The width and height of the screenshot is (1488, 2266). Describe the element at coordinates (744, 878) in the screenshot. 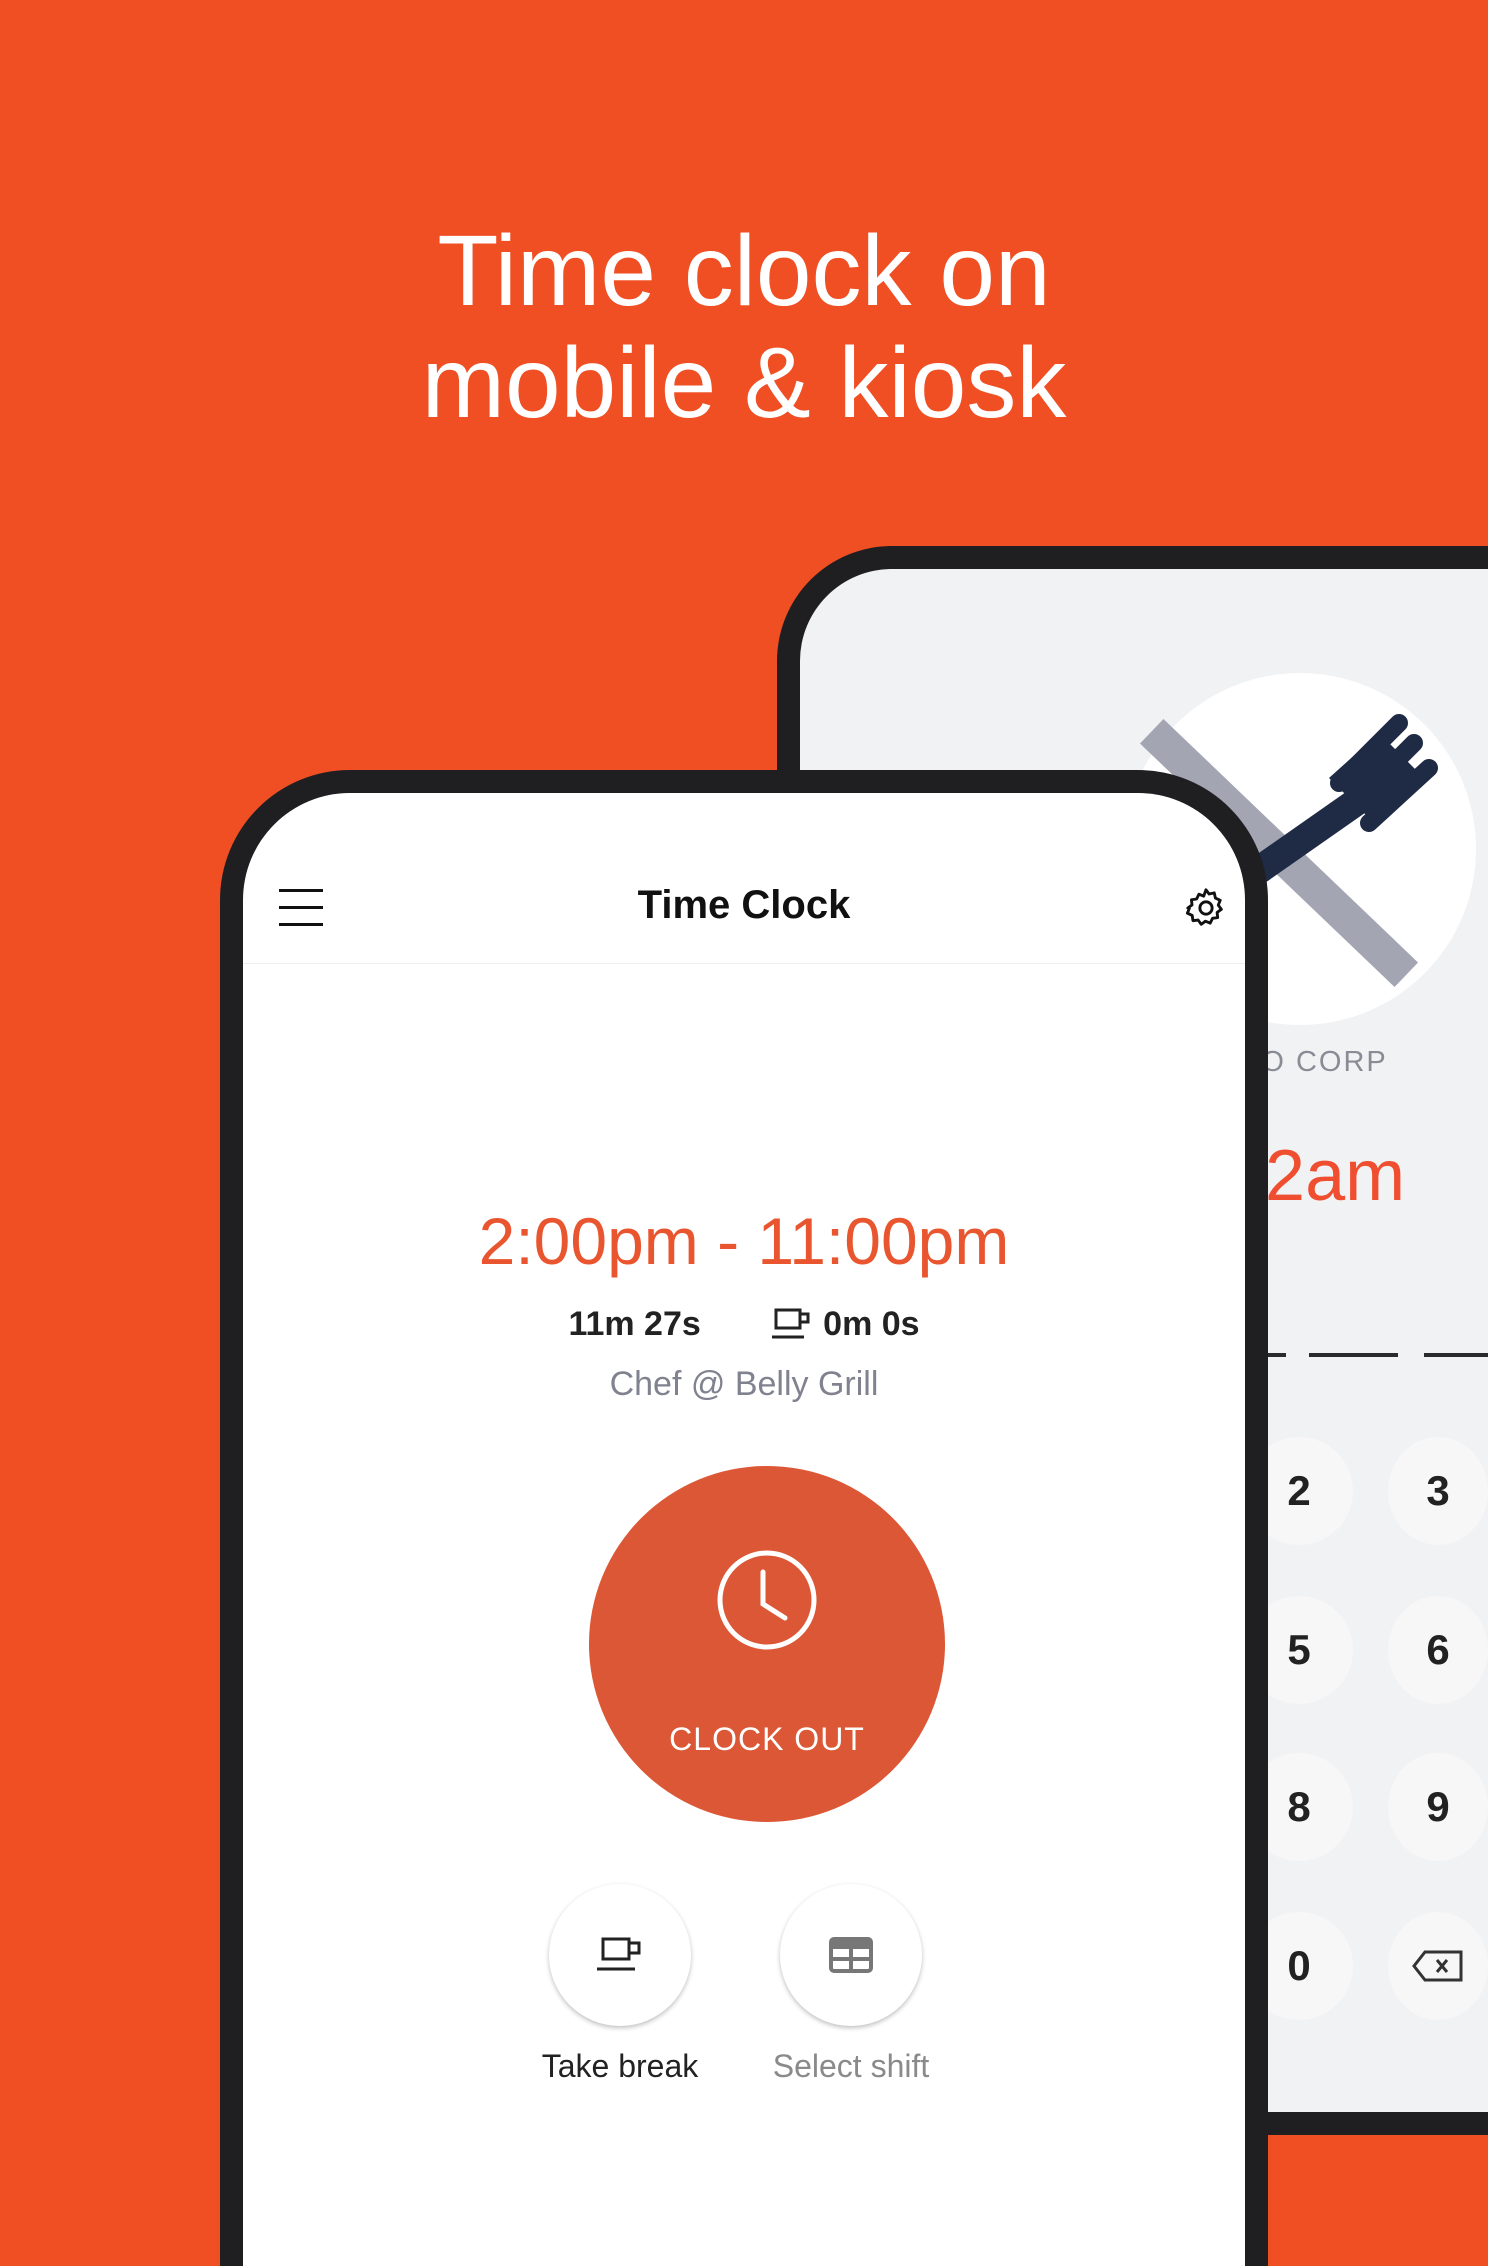

I see `app-header: Time Clock` at that location.